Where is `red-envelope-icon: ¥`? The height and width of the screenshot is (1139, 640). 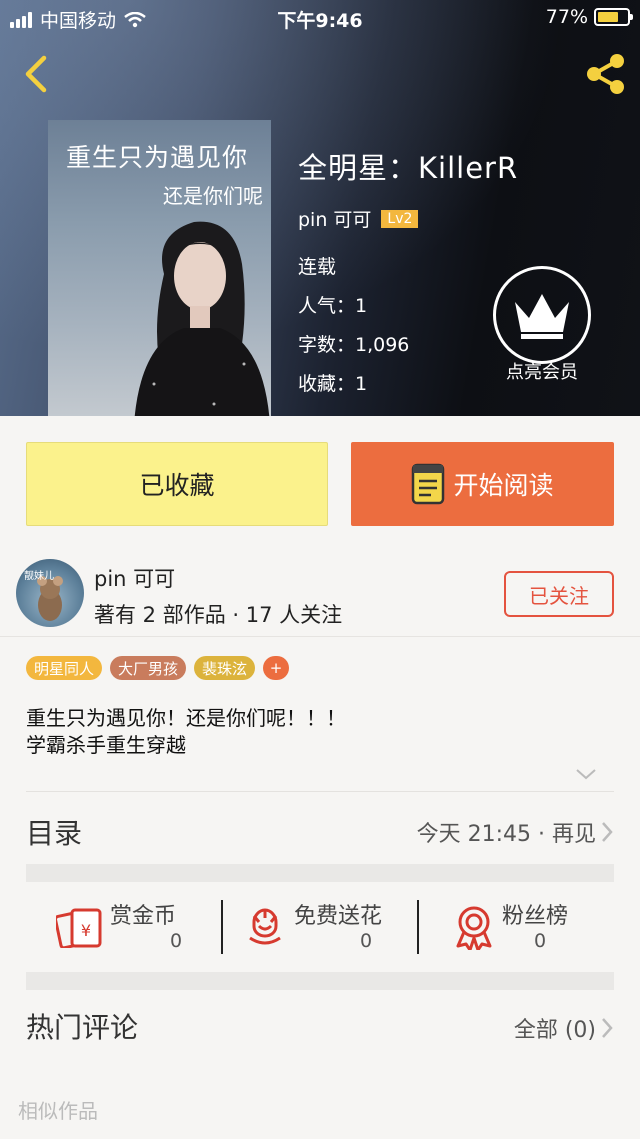 red-envelope-icon: ¥ is located at coordinates (79, 928).